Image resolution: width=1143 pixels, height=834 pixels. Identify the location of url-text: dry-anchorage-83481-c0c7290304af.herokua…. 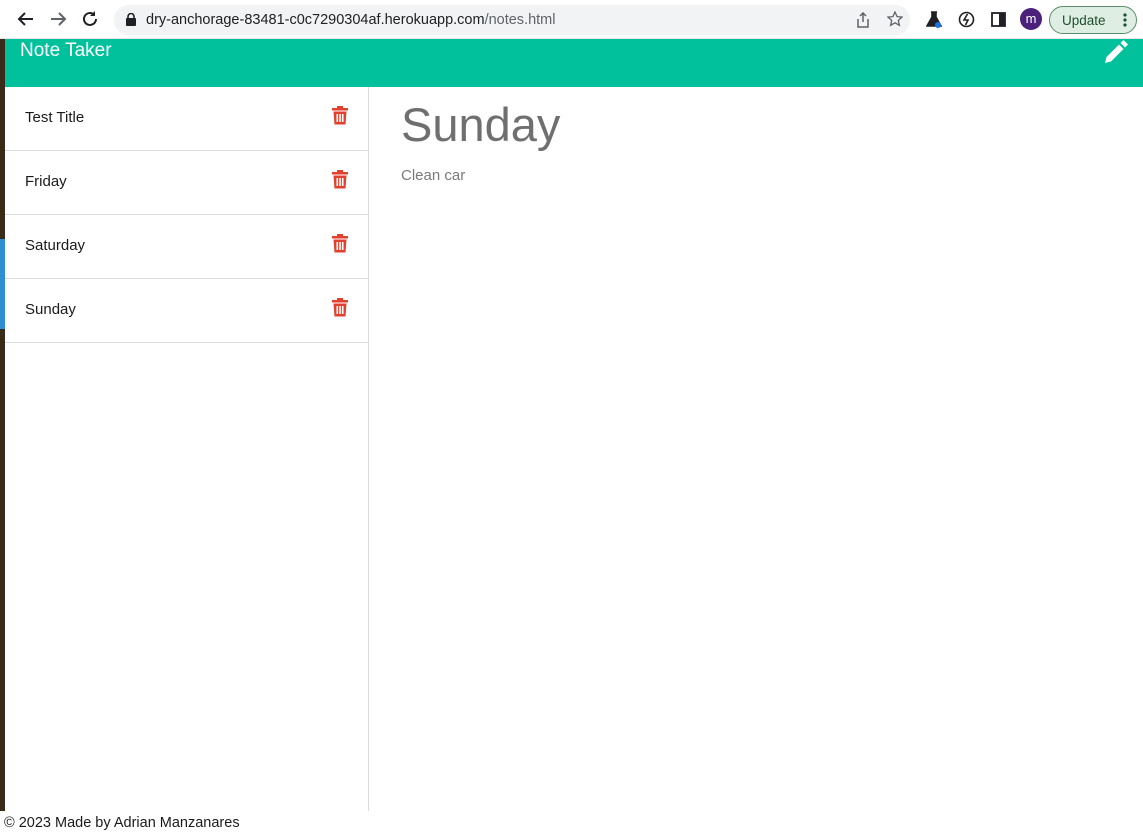
(350, 20).